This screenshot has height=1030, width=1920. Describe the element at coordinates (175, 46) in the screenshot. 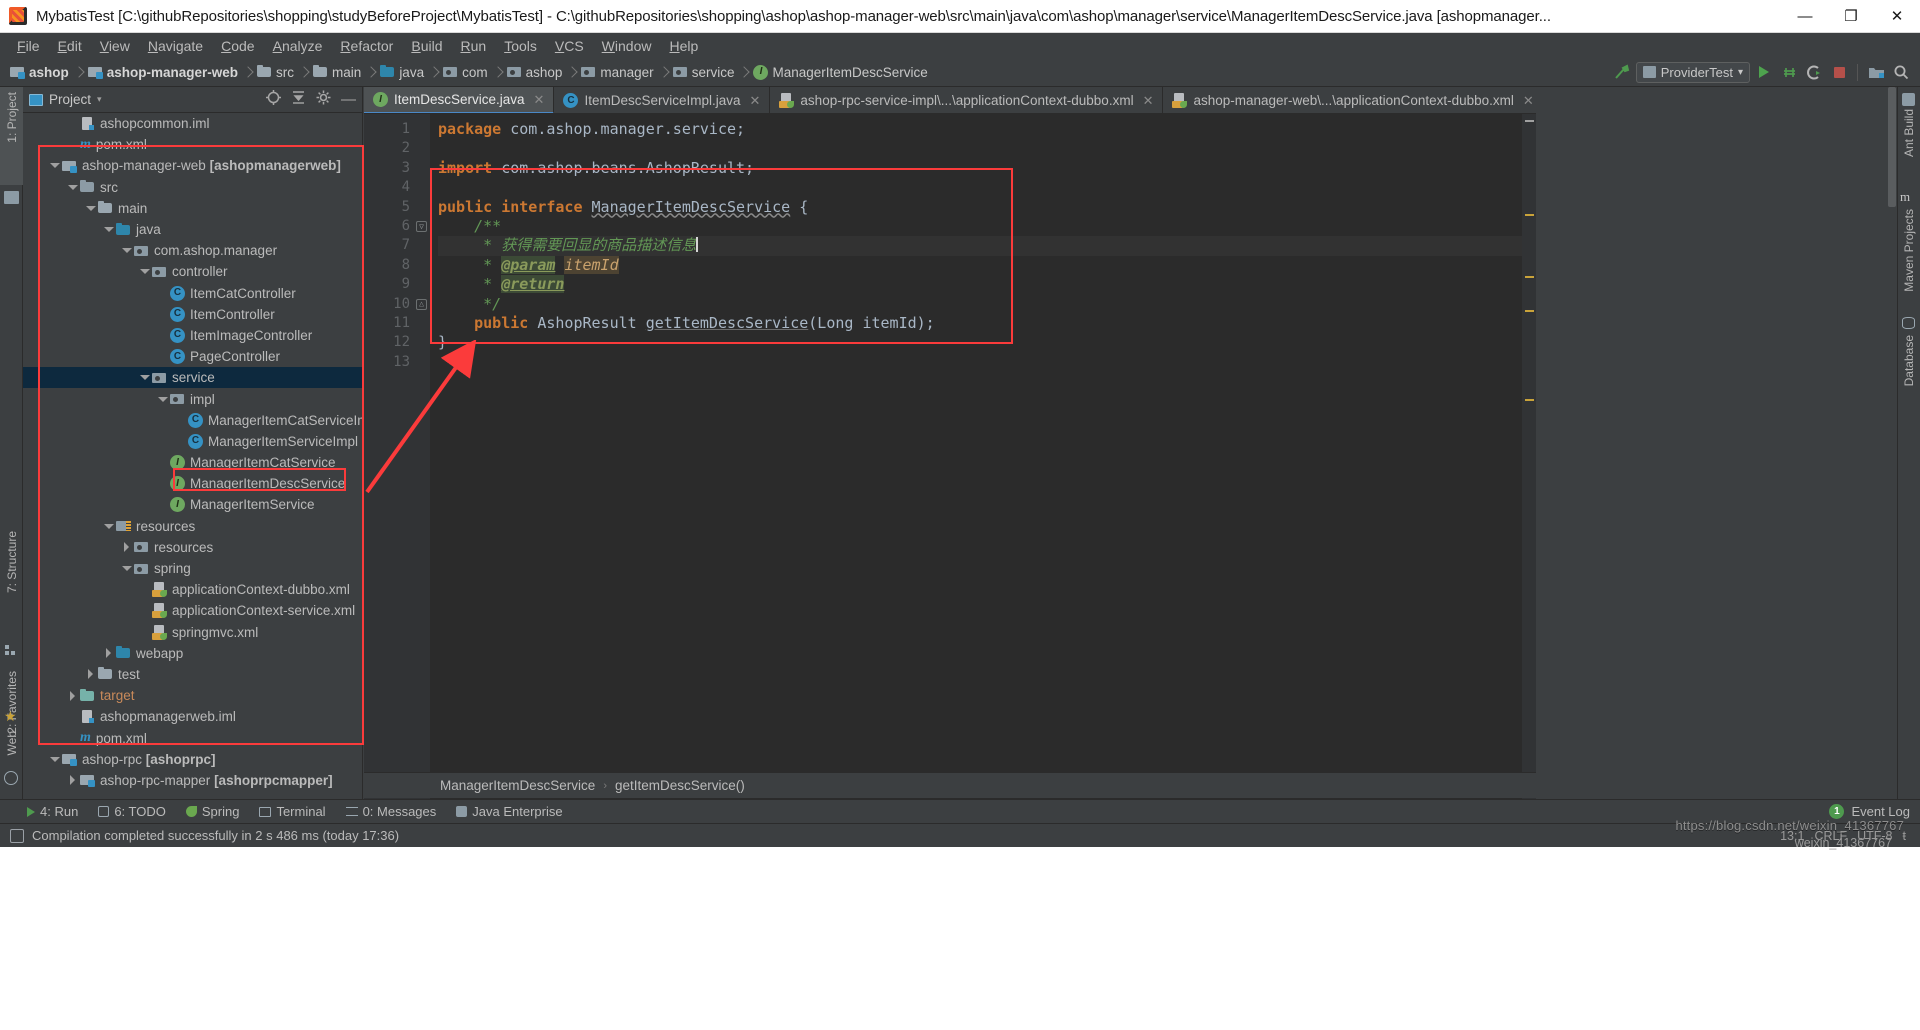

I see `menu-item-navigate: Navigate` at that location.